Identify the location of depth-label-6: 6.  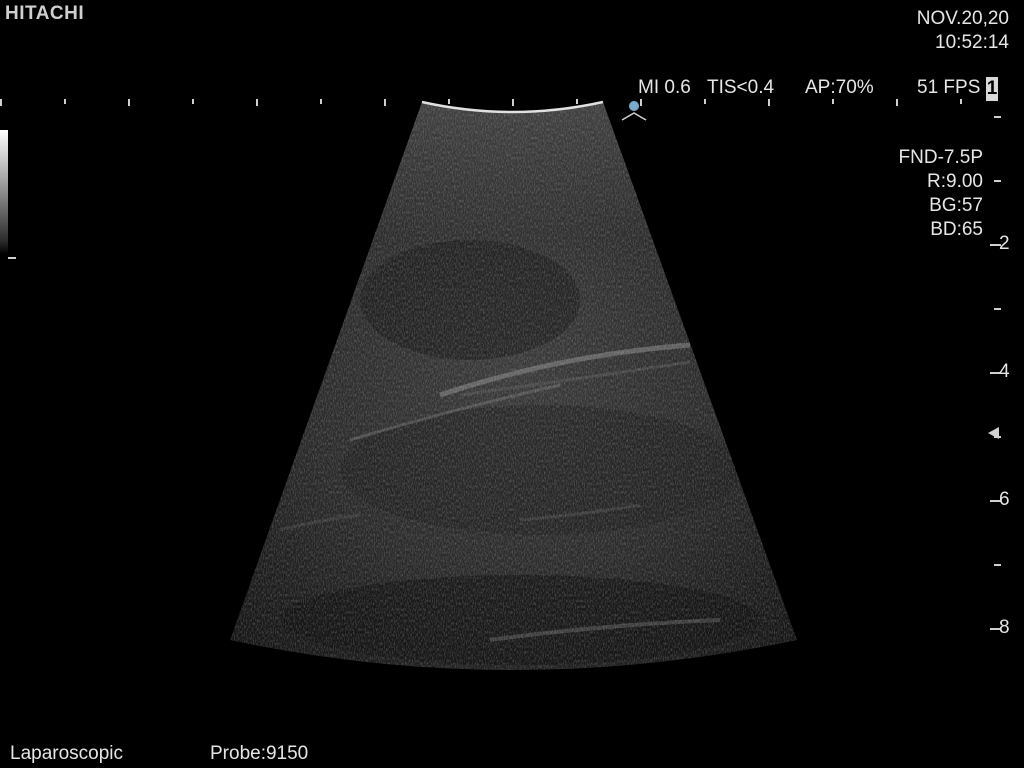
(1004, 499).